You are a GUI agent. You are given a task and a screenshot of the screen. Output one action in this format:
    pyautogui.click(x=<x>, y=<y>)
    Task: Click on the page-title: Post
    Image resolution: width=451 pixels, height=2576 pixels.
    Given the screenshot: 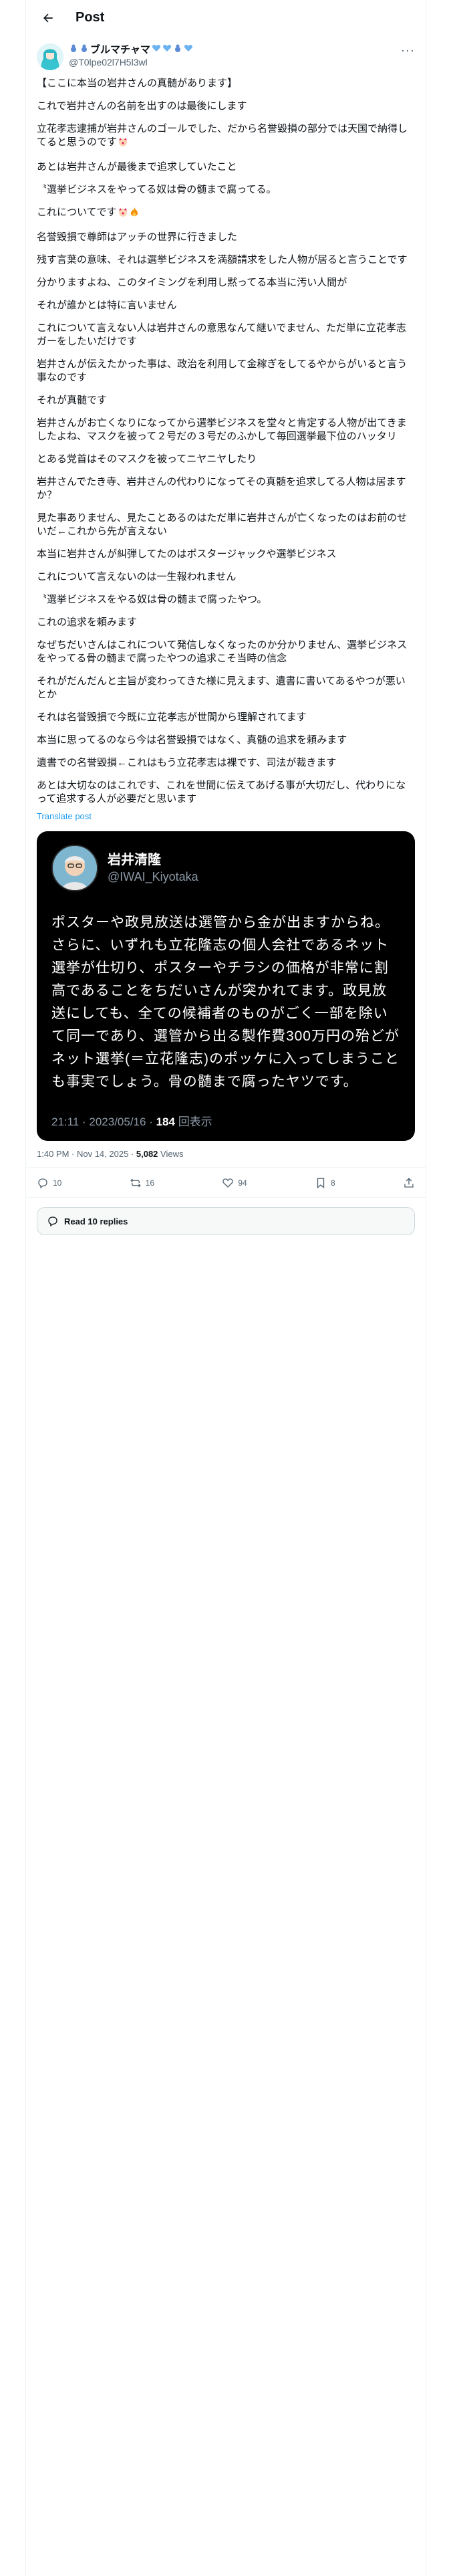 What is the action you would take?
    pyautogui.click(x=90, y=17)
    